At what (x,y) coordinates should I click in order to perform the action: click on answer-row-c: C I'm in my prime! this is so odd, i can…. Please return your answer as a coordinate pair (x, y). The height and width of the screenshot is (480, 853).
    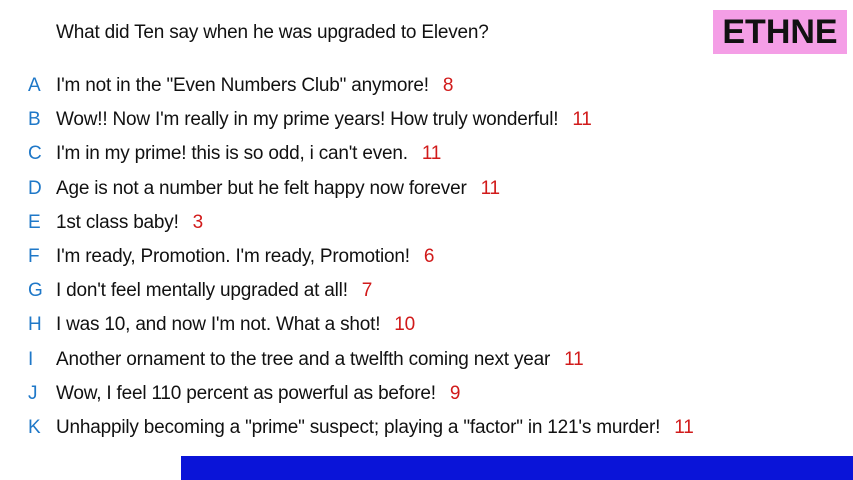
    Looking at the image, I should click on (426, 154).